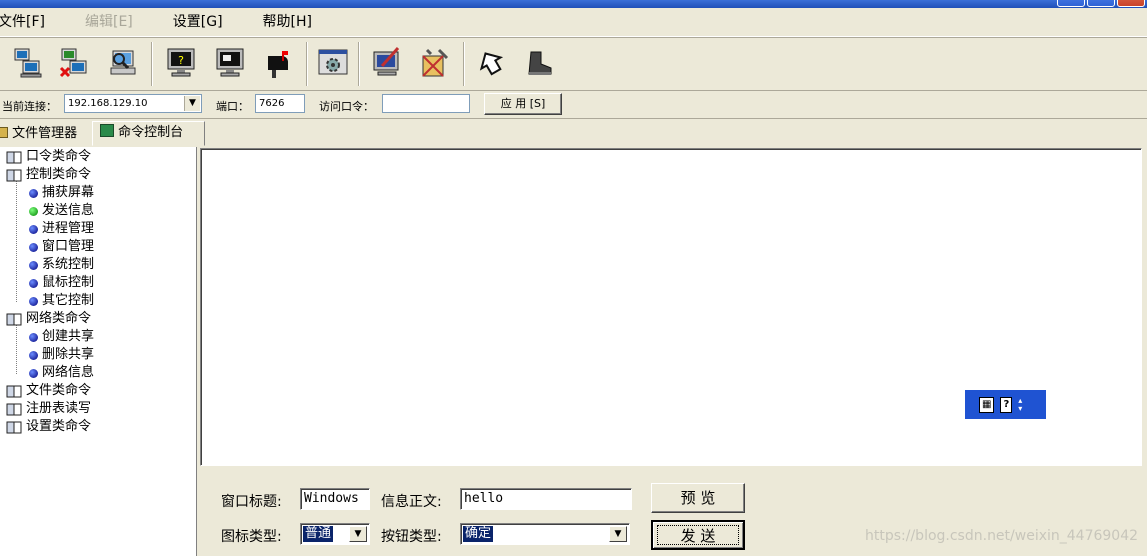  What do you see at coordinates (68, 228) in the screenshot?
I see `tree-item-label: 进程管理` at bounding box center [68, 228].